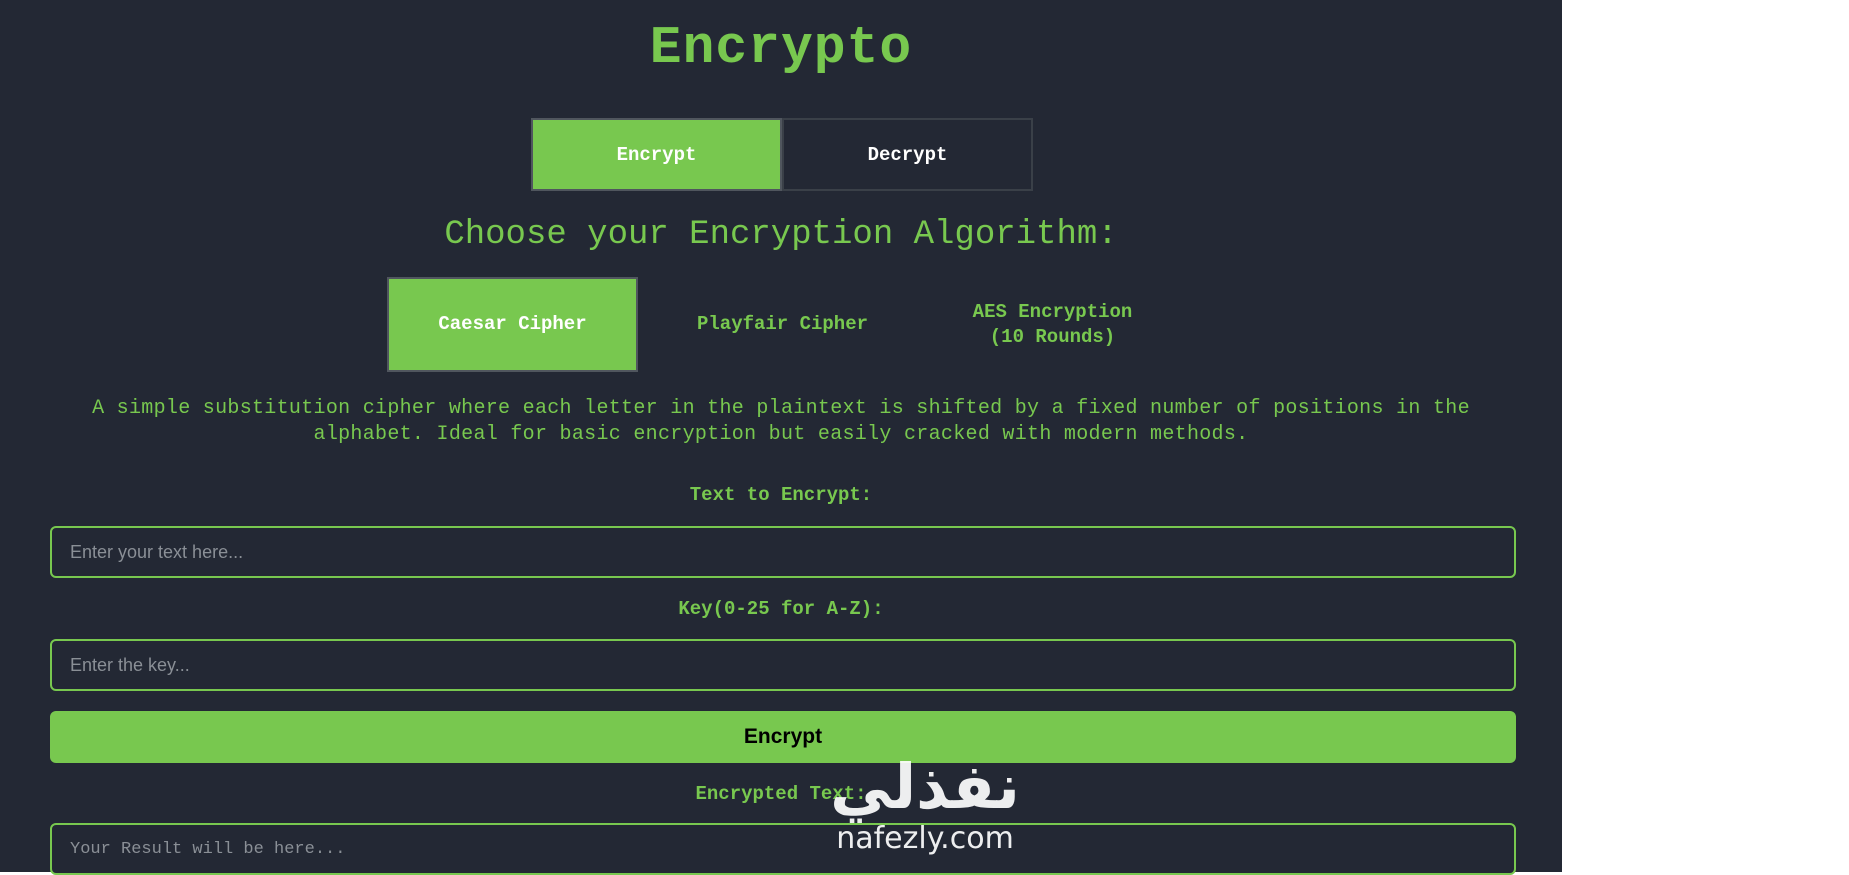  I want to click on mode-tabs: Encrypt Decrypt, so click(782, 154).